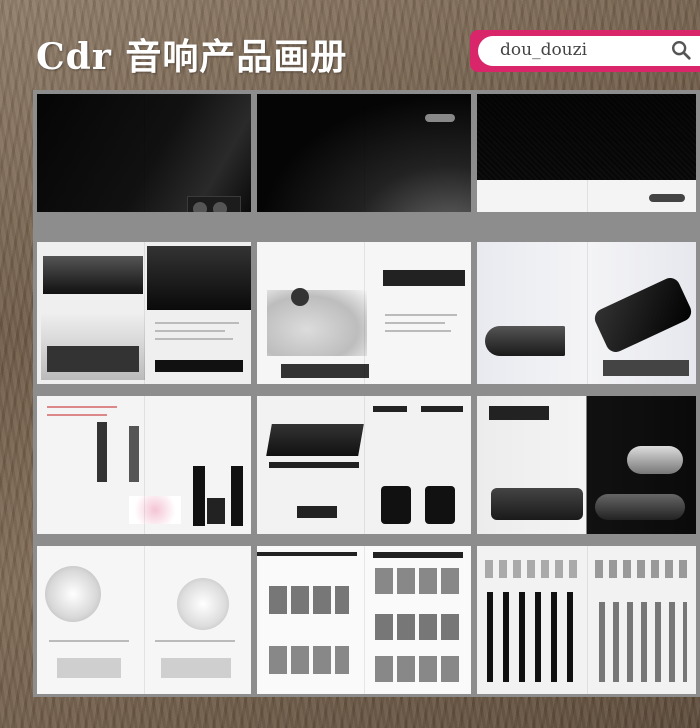 This screenshot has width=700, height=728. Describe the element at coordinates (216, 511) in the screenshot. I see `subwoofer` at that location.